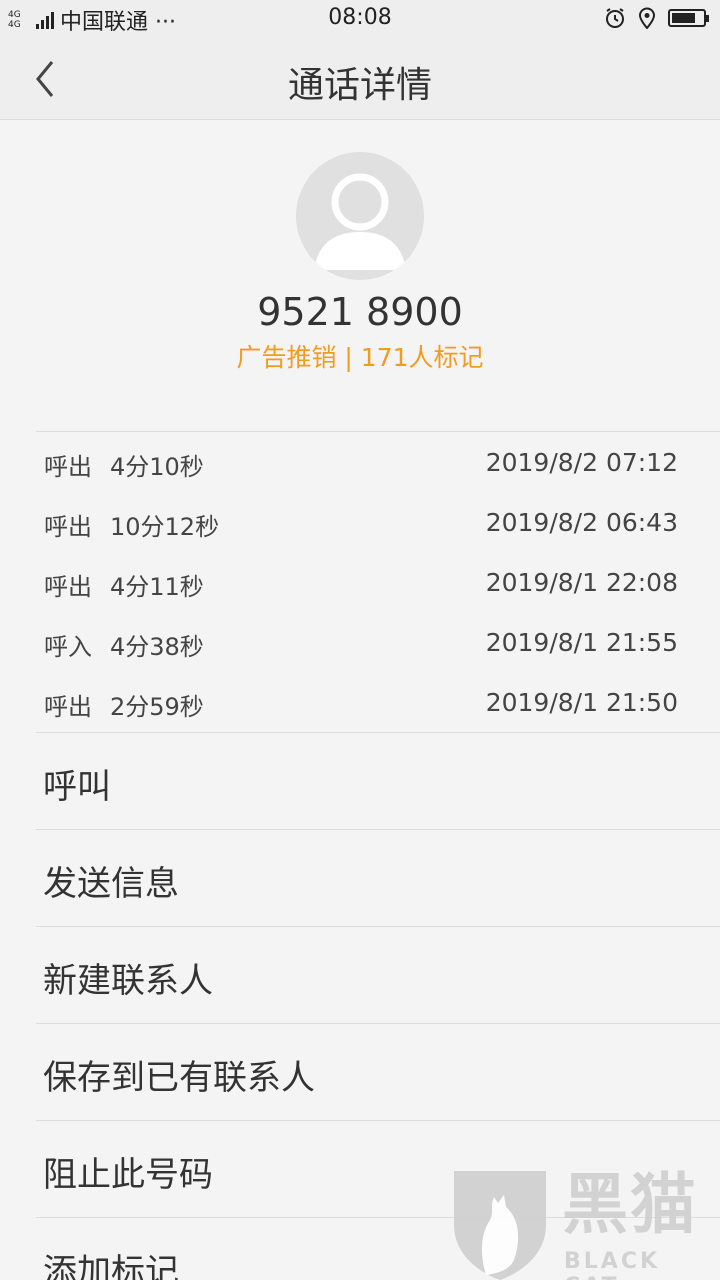 The height and width of the screenshot is (1280, 720). What do you see at coordinates (581, 522) in the screenshot?
I see `call-time: 2019/8/2 06:43` at bounding box center [581, 522].